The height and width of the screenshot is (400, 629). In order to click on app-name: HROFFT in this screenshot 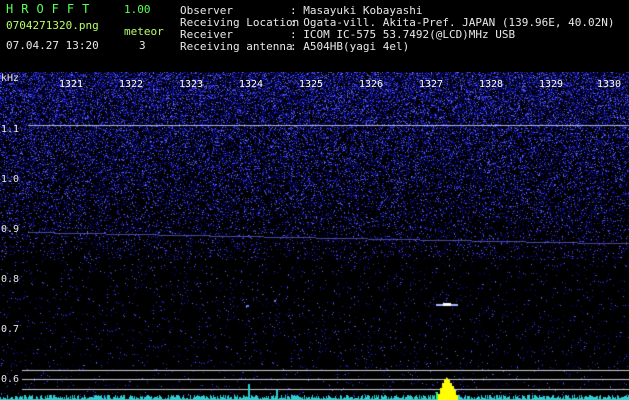, I will do `click(52, 9)`.